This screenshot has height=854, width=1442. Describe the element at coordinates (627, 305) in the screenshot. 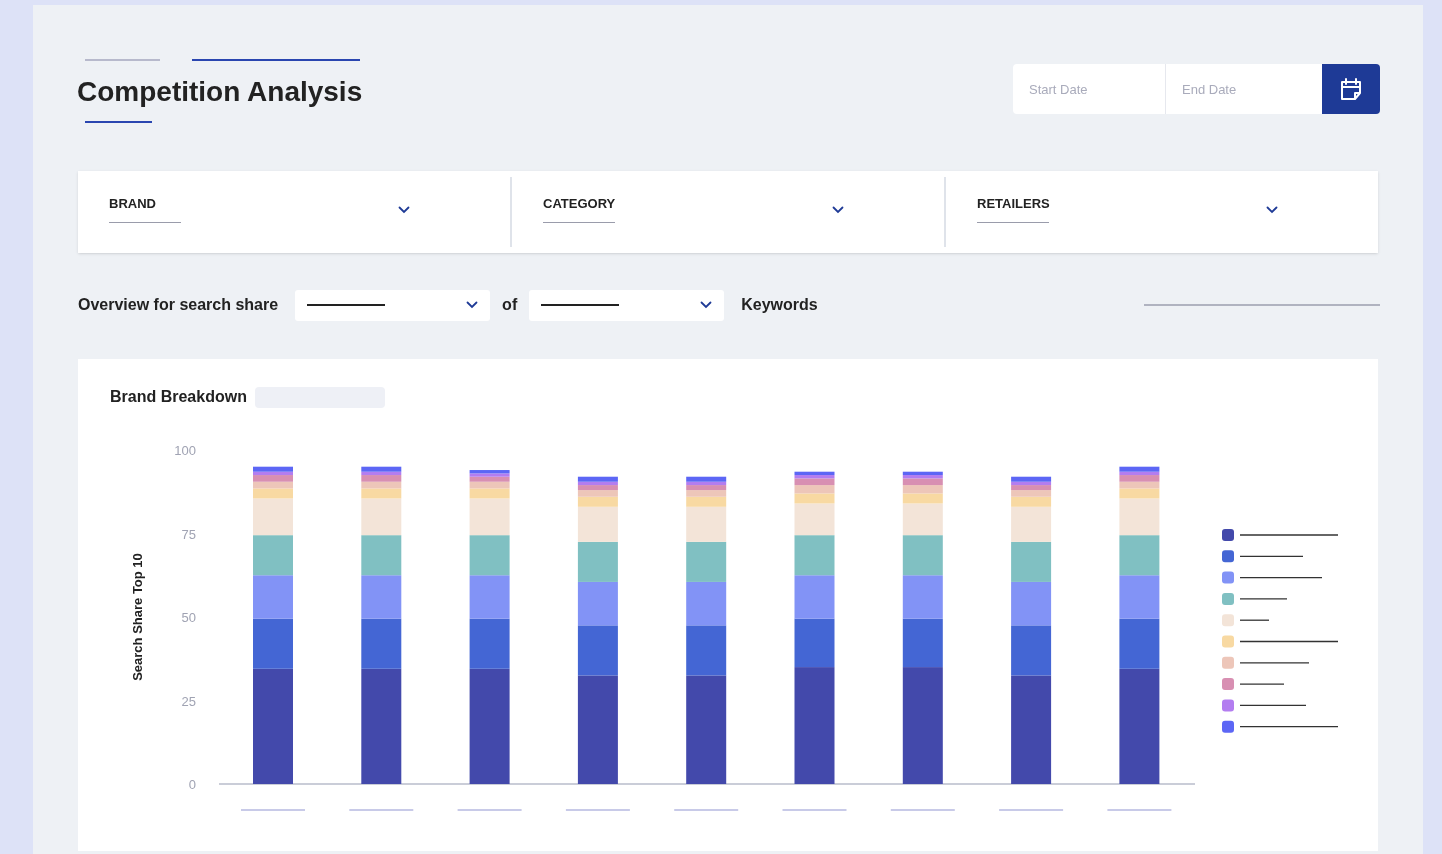

I see `keywords-dropdown` at that location.